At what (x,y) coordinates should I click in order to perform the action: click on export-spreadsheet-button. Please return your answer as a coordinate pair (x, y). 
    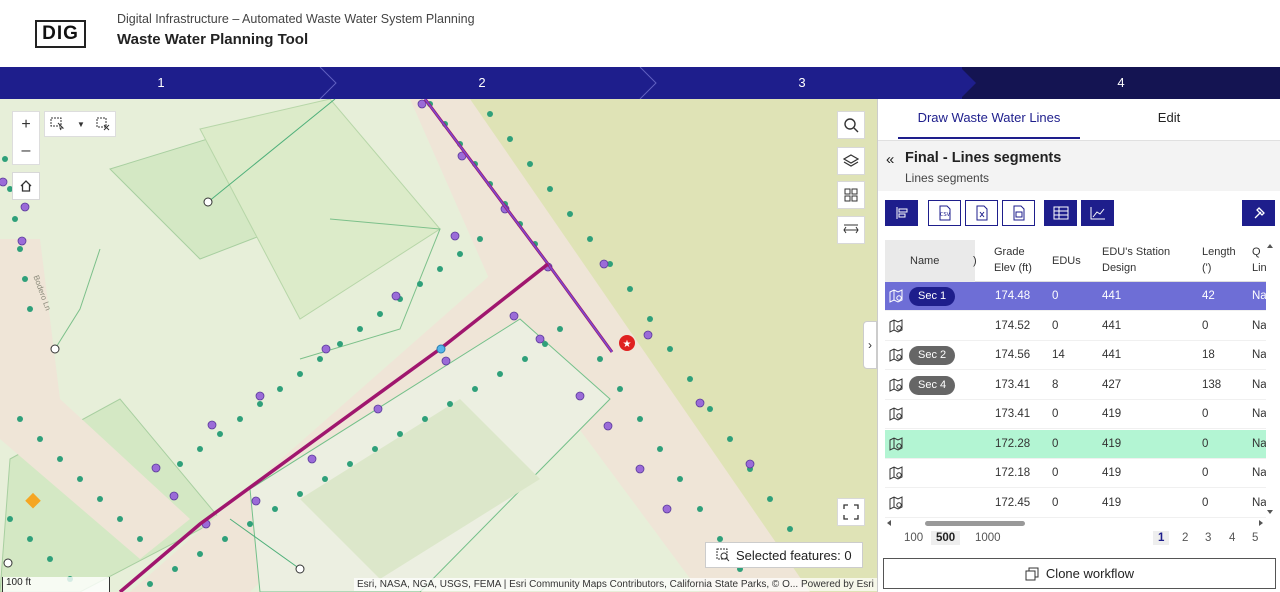
    Looking at the image, I should click on (1018, 213).